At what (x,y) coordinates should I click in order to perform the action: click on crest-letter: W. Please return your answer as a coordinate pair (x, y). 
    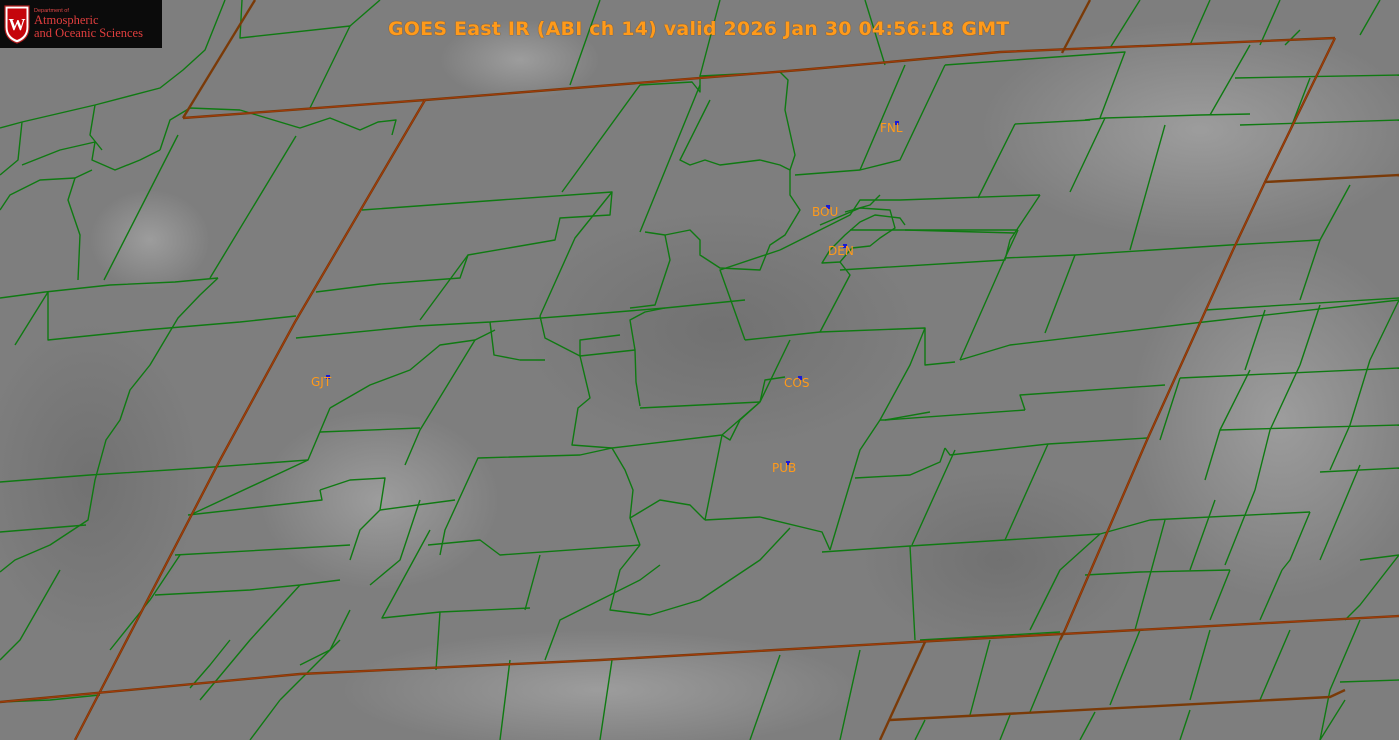
    Looking at the image, I should click on (17, 24).